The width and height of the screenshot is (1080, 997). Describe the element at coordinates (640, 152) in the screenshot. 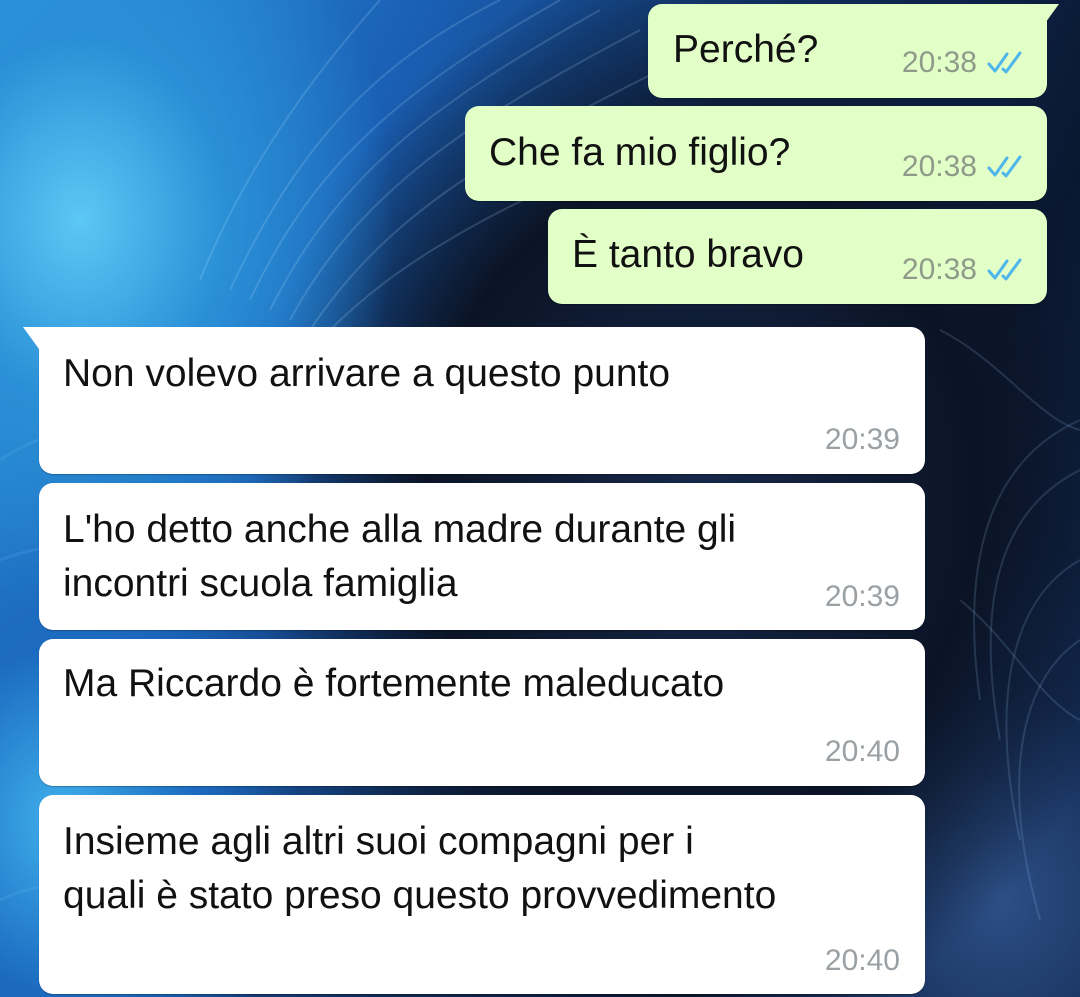

I see `message-text: Che fa mio figlio?` at that location.